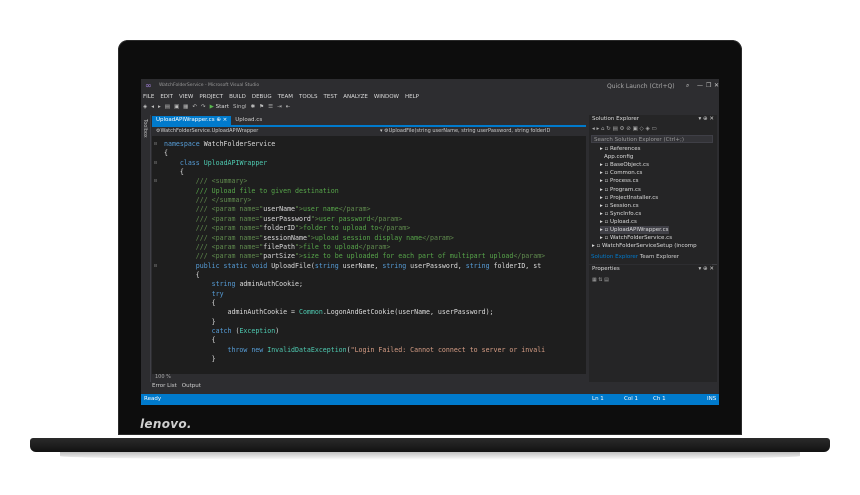  What do you see at coordinates (430, 456) in the screenshot?
I see `laptop-shadow` at bounding box center [430, 456].